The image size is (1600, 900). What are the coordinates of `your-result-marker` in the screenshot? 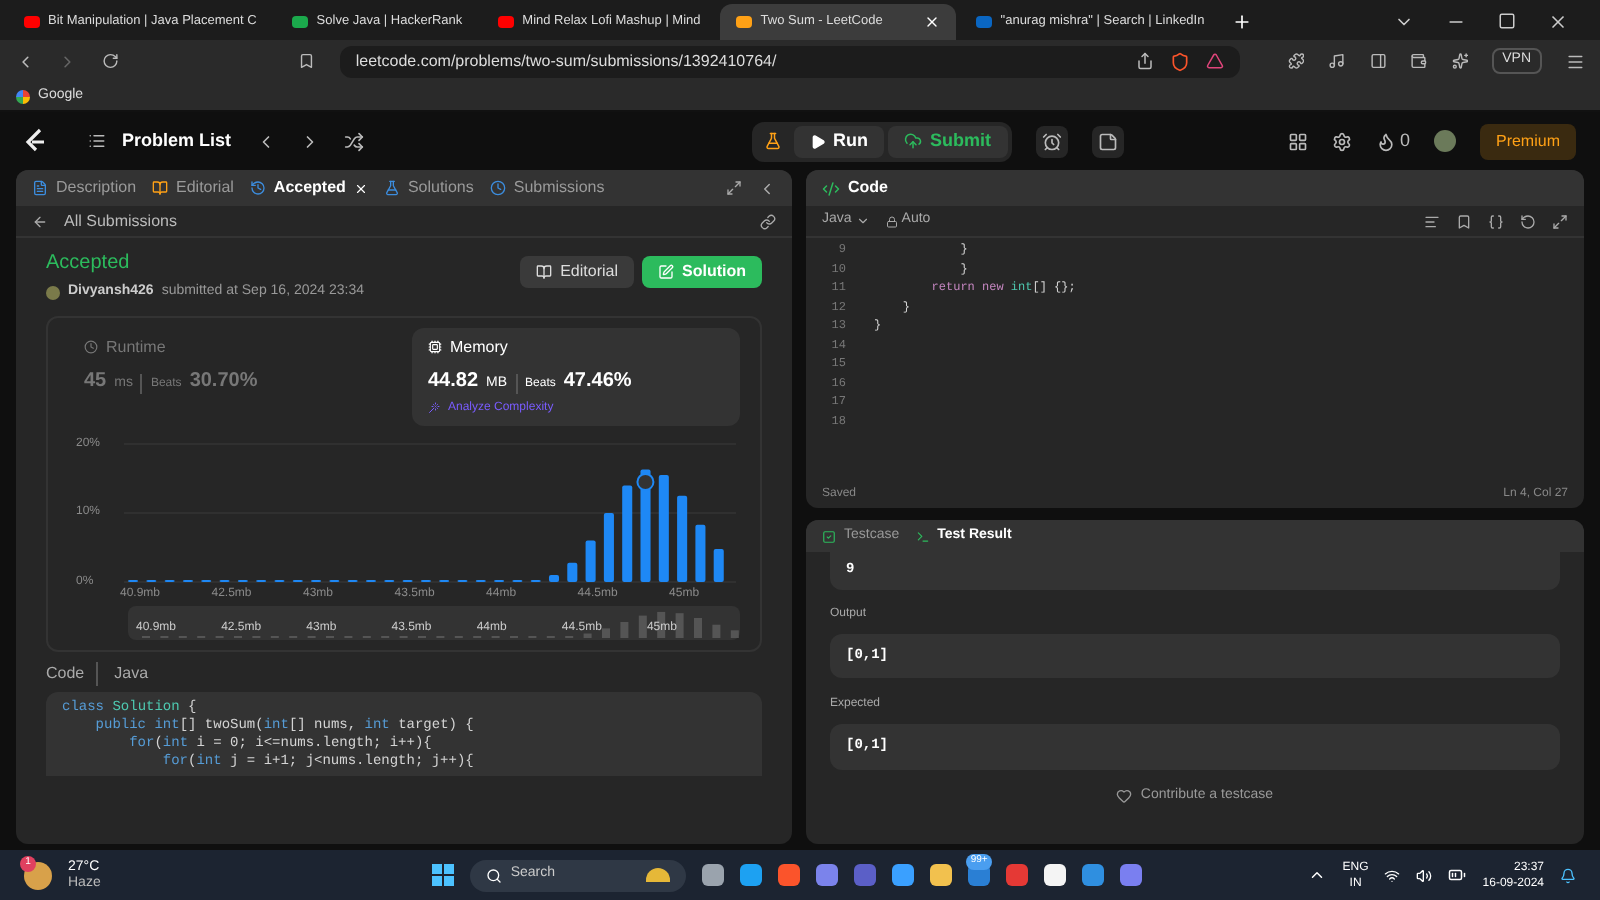 It's located at (645, 480).